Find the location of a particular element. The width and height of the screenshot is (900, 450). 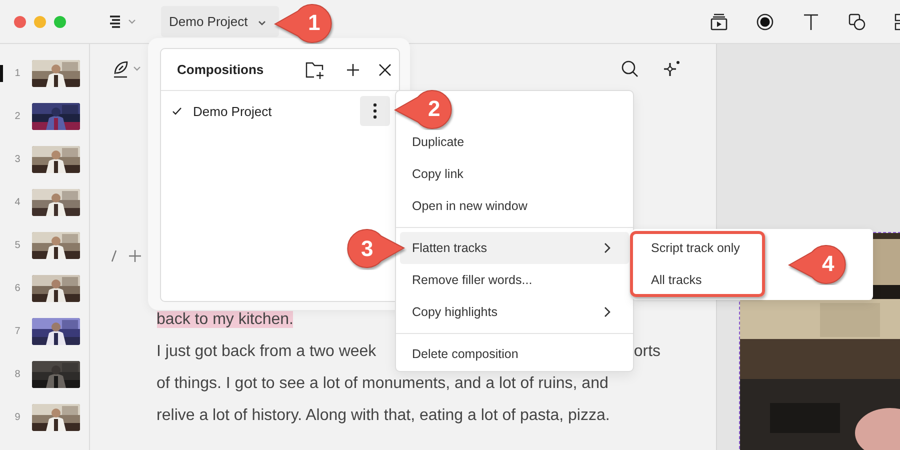

script-text: I just got back from a two week is located at coordinates (266, 352).